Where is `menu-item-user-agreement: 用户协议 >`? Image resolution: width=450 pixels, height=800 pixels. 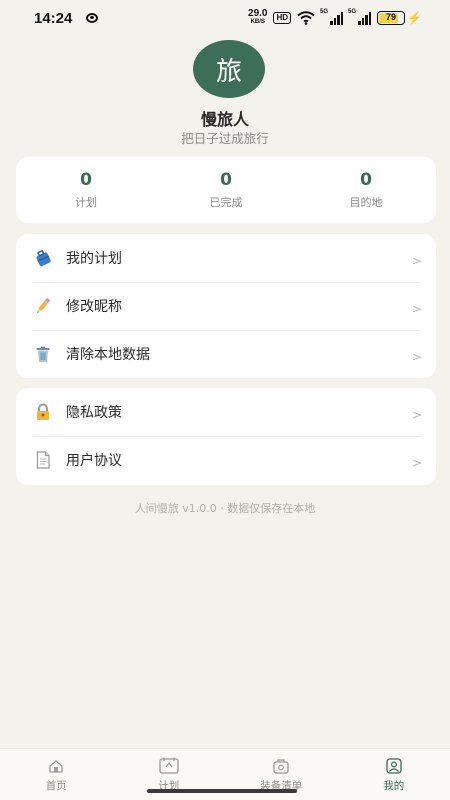
menu-item-user-agreement: 用户协议 > is located at coordinates (226, 460).